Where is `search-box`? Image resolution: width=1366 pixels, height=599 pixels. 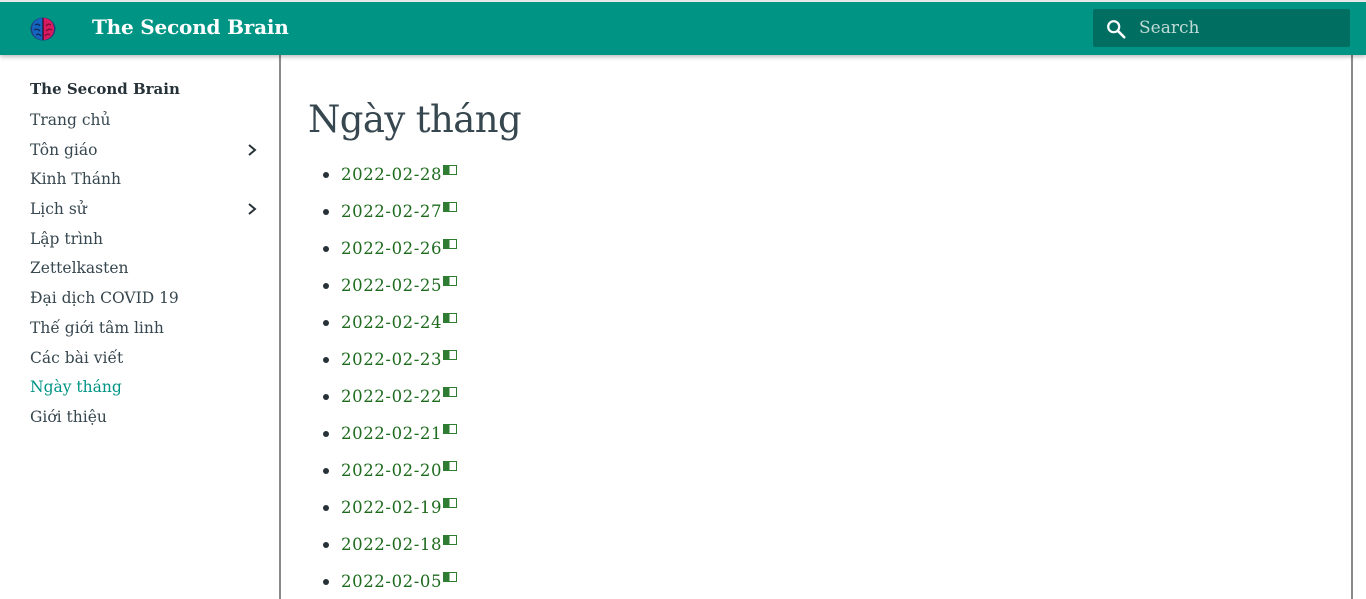
search-box is located at coordinates (1221, 28).